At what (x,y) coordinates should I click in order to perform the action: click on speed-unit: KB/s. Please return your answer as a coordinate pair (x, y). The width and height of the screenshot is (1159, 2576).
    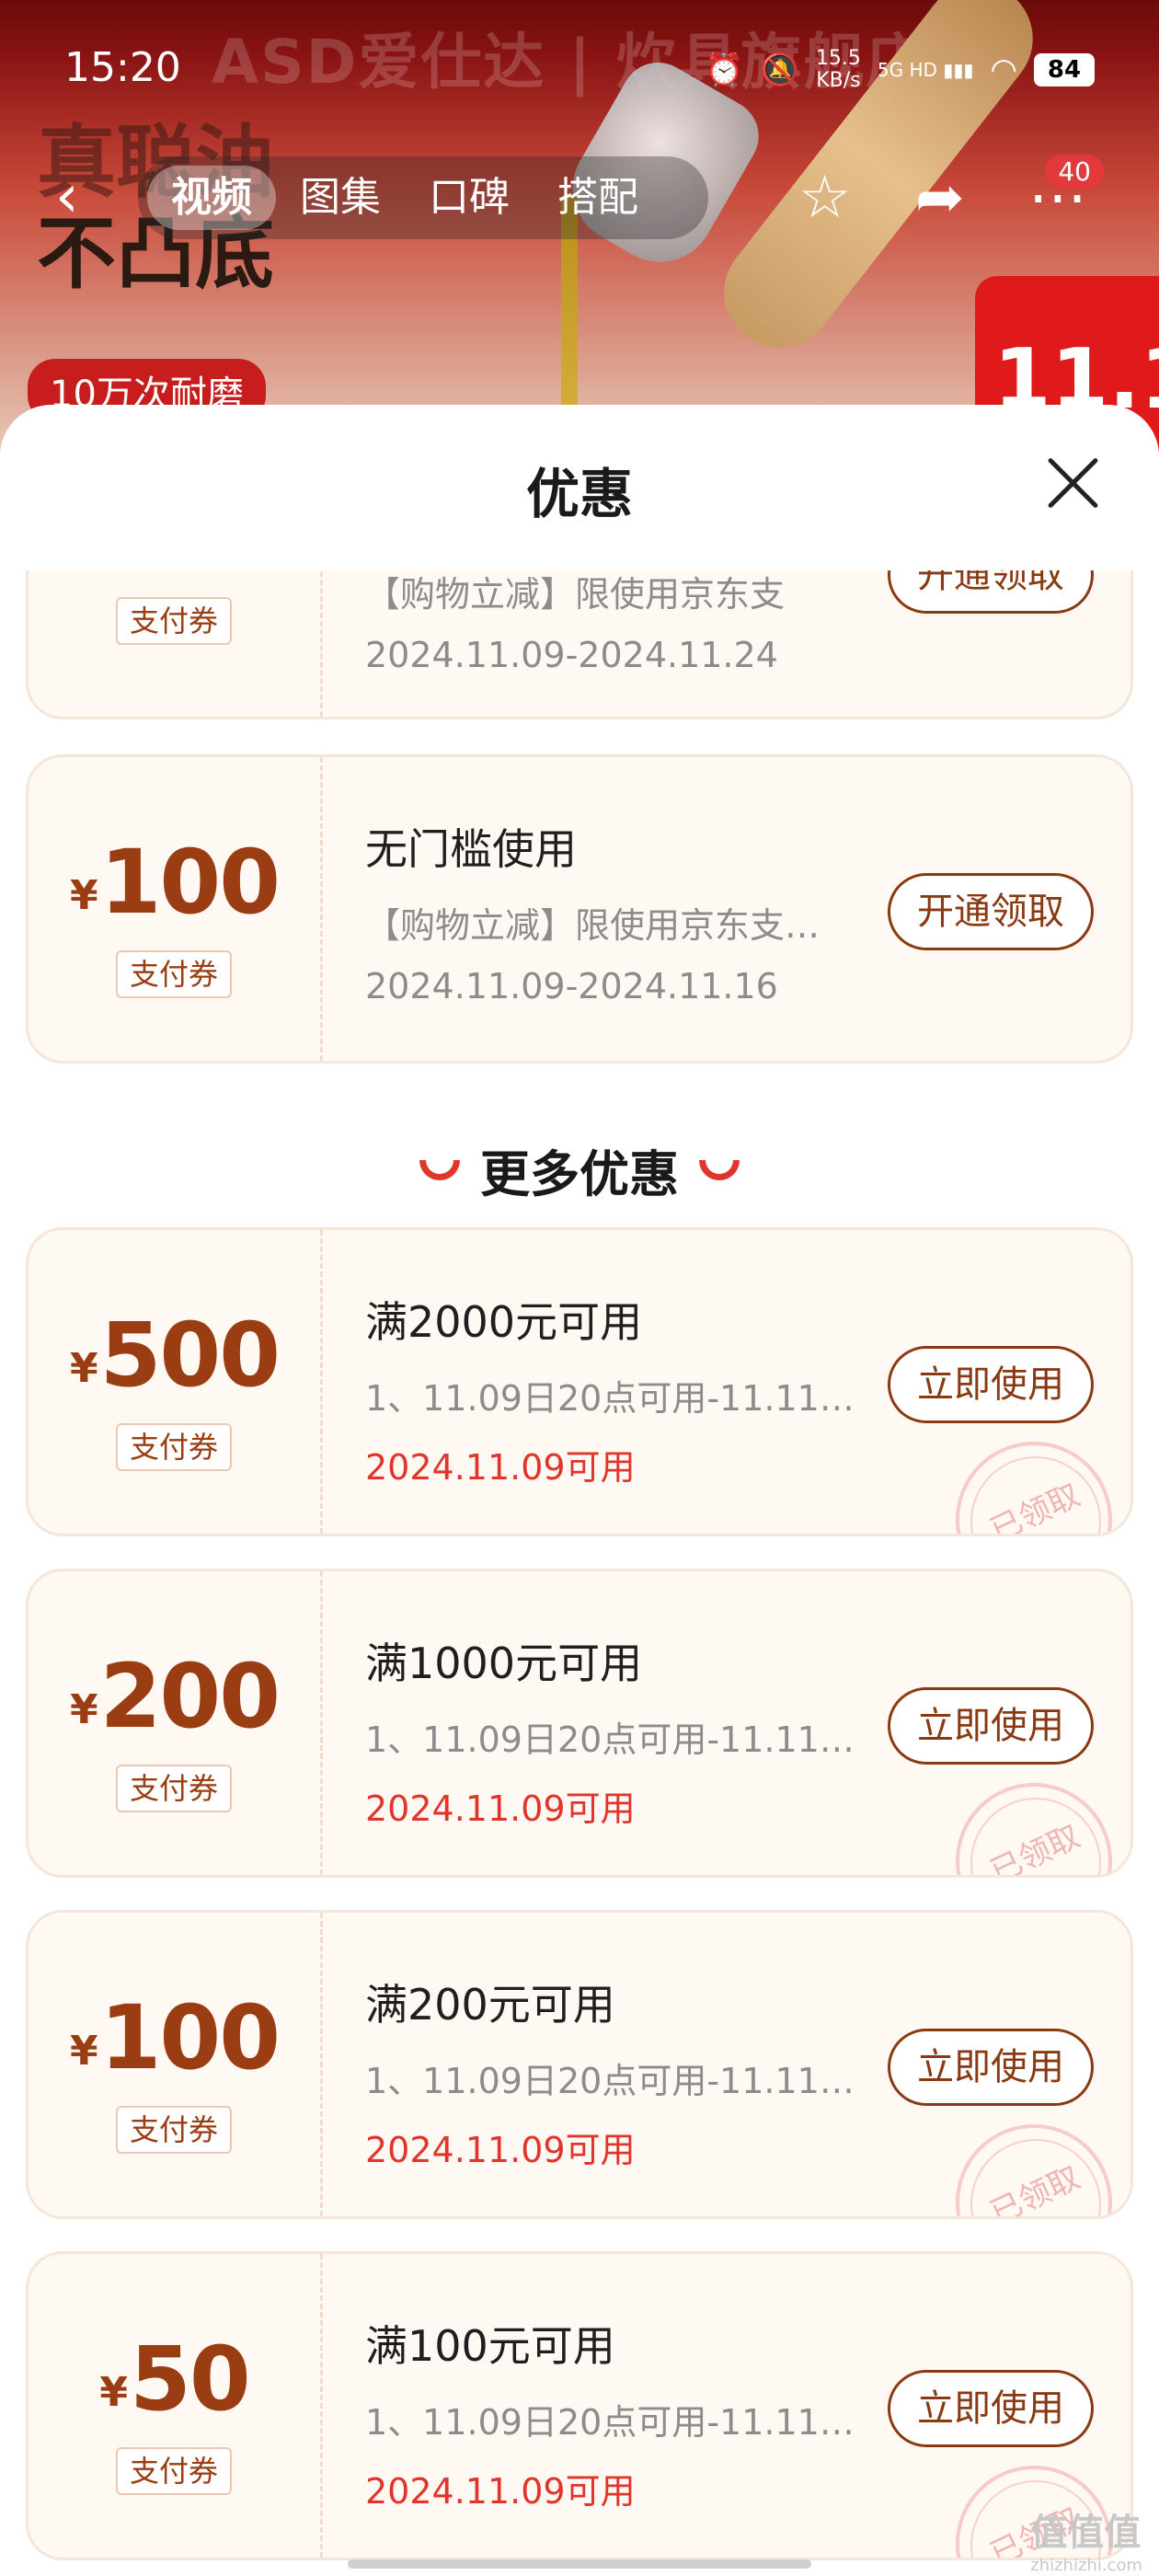
    Looking at the image, I should click on (838, 80).